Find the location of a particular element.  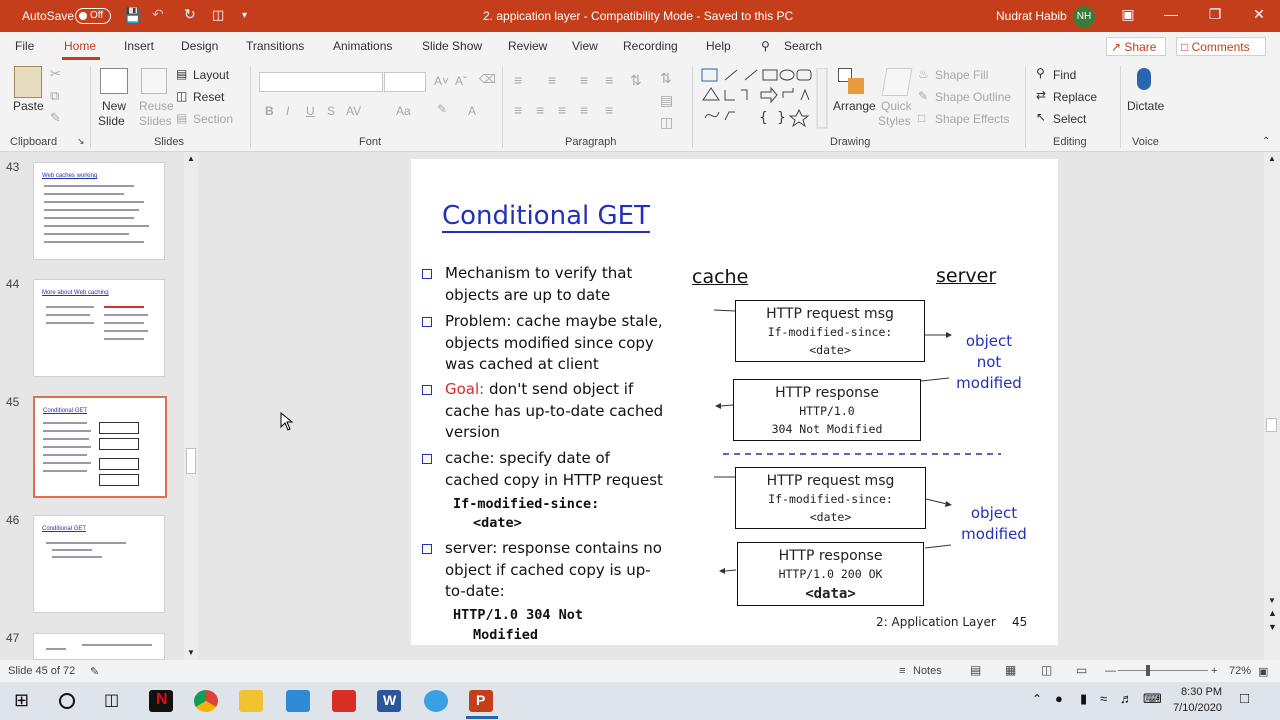

smartart-icon: ◫ is located at coordinates (666, 122).